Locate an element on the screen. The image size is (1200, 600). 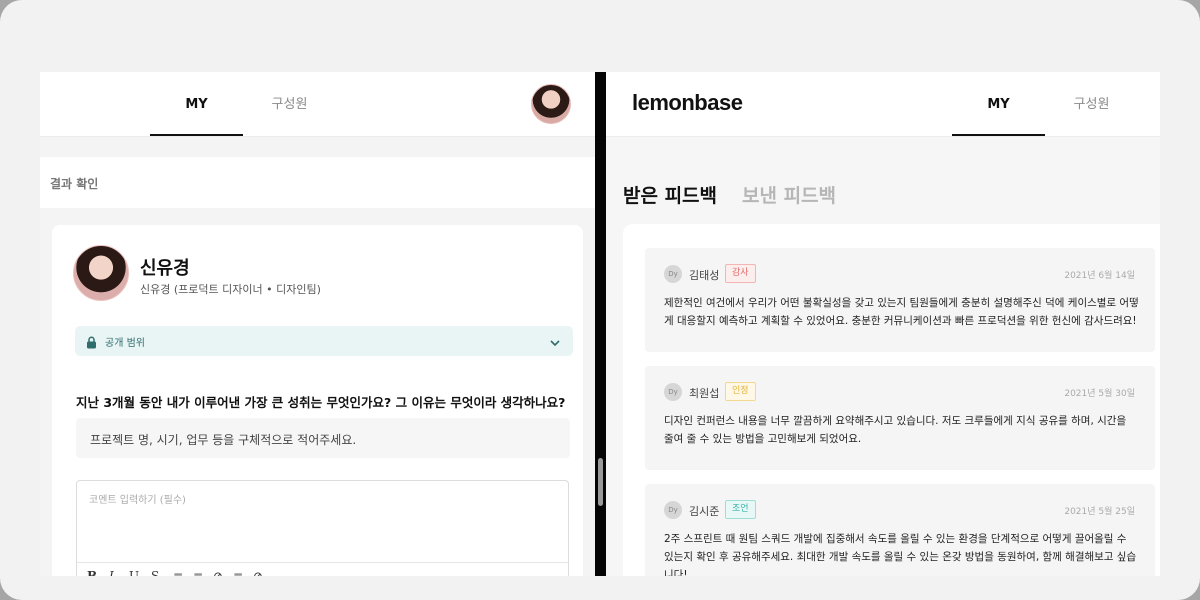
feedback-date: 2021년 5월 30일 is located at coordinates (1099, 394).